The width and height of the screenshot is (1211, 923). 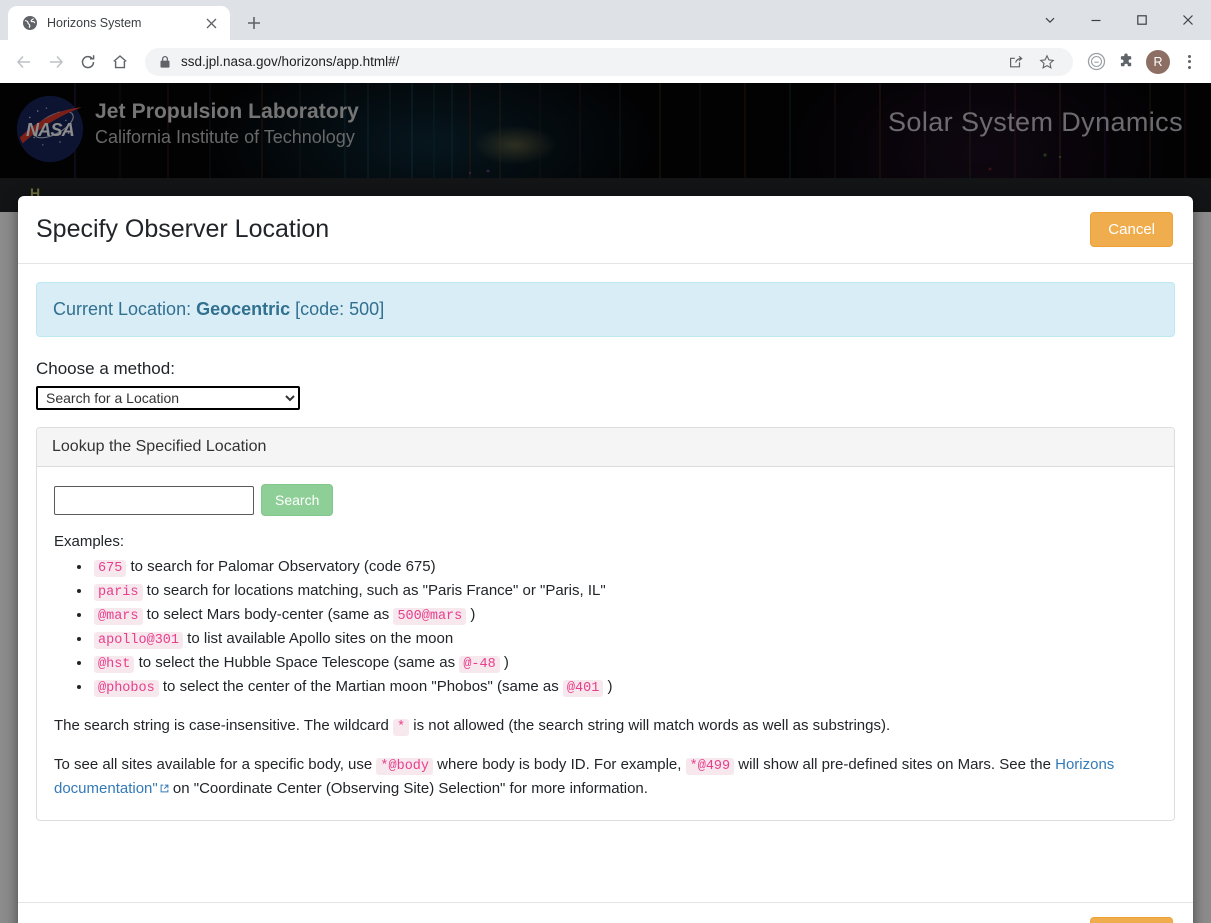 What do you see at coordinates (94, 23) in the screenshot?
I see `tab-title: Horizons System` at bounding box center [94, 23].